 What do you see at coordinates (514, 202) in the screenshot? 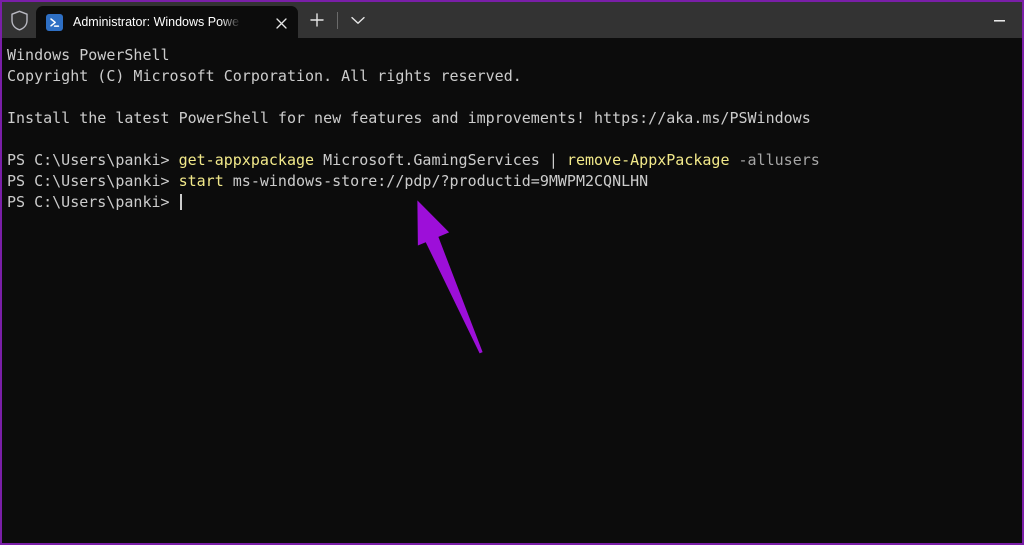
I see `console-line: PS C:\Users\panki>` at bounding box center [514, 202].